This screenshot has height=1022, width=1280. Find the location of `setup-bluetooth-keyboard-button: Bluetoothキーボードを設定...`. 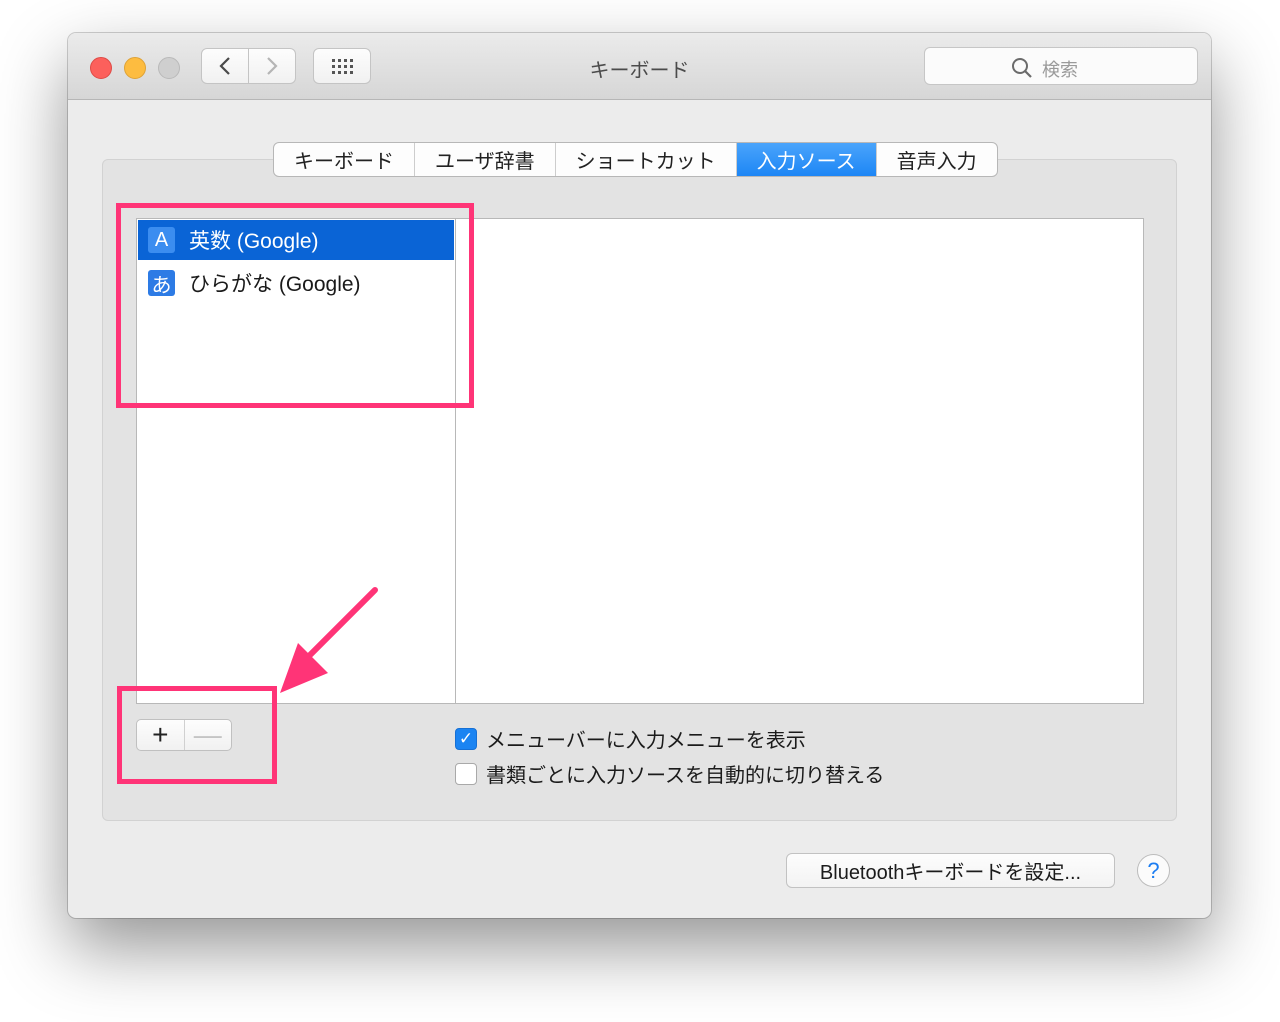

setup-bluetooth-keyboard-button: Bluetoothキーボードを設定... is located at coordinates (950, 870).